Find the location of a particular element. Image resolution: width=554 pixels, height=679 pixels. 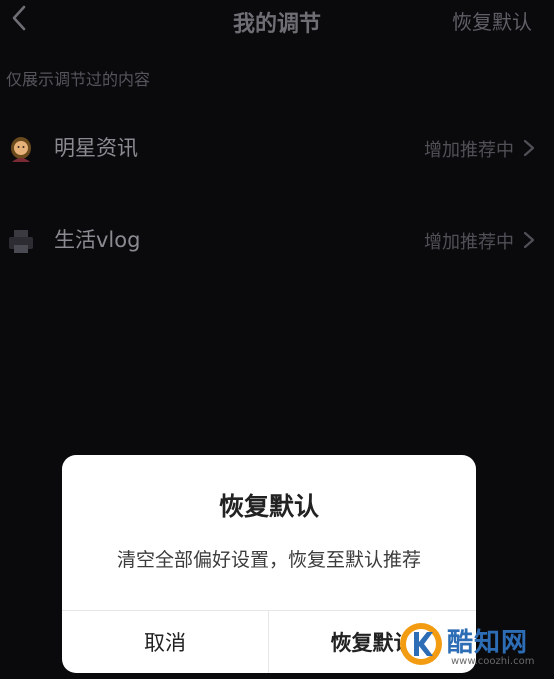

celebrity-emoji-icon is located at coordinates (21, 149).